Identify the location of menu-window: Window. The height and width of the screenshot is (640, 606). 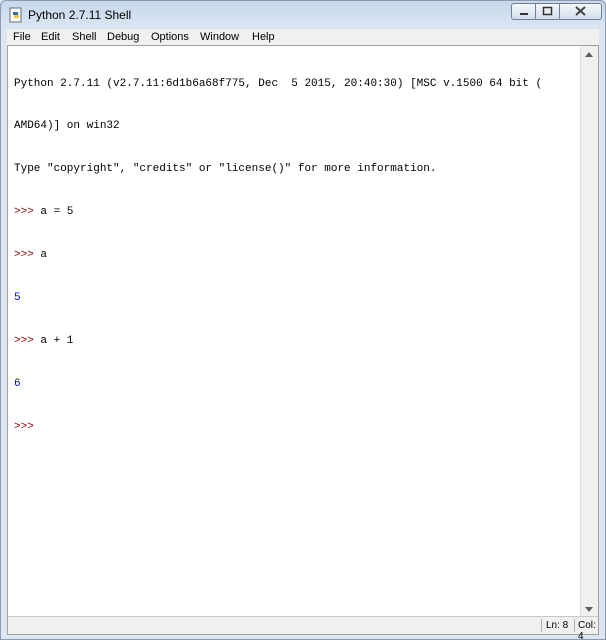
(219, 37).